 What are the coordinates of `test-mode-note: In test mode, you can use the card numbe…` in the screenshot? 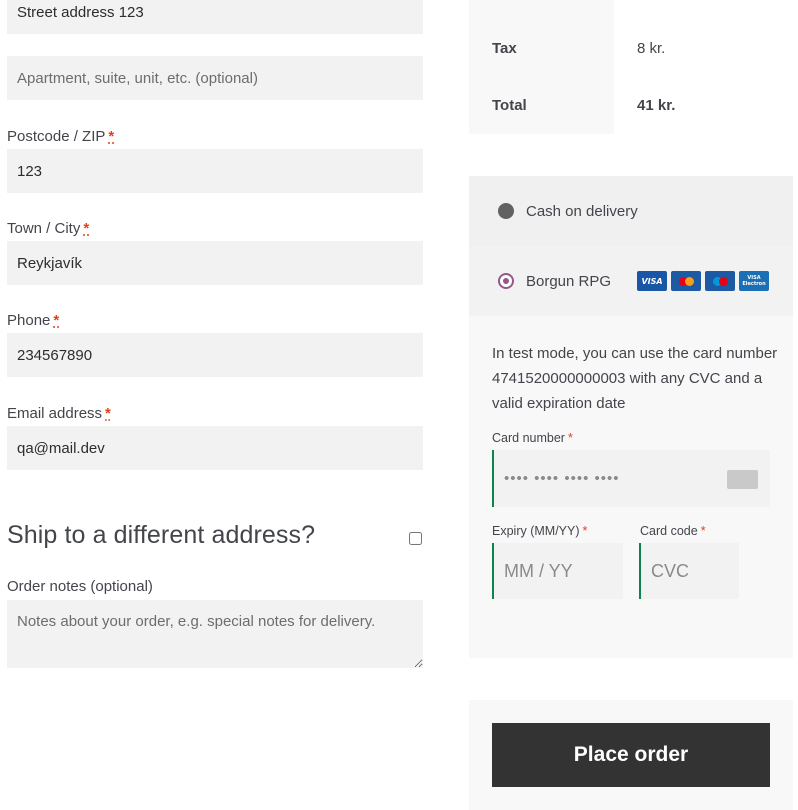 It's located at (635, 378).